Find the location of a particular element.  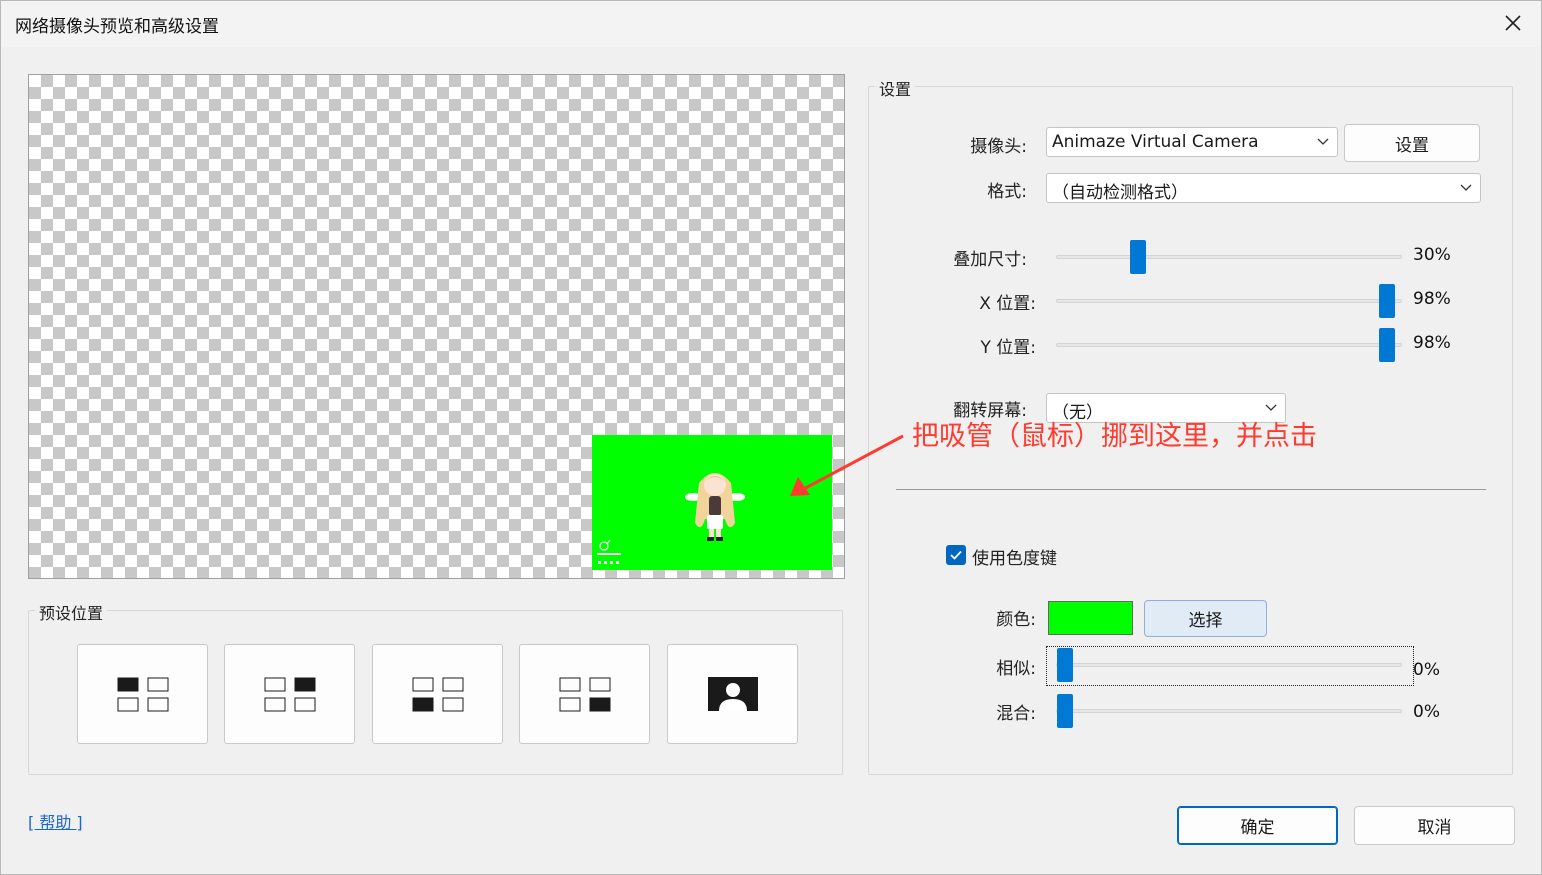

overlay-size-slider-thumb is located at coordinates (1138, 257).